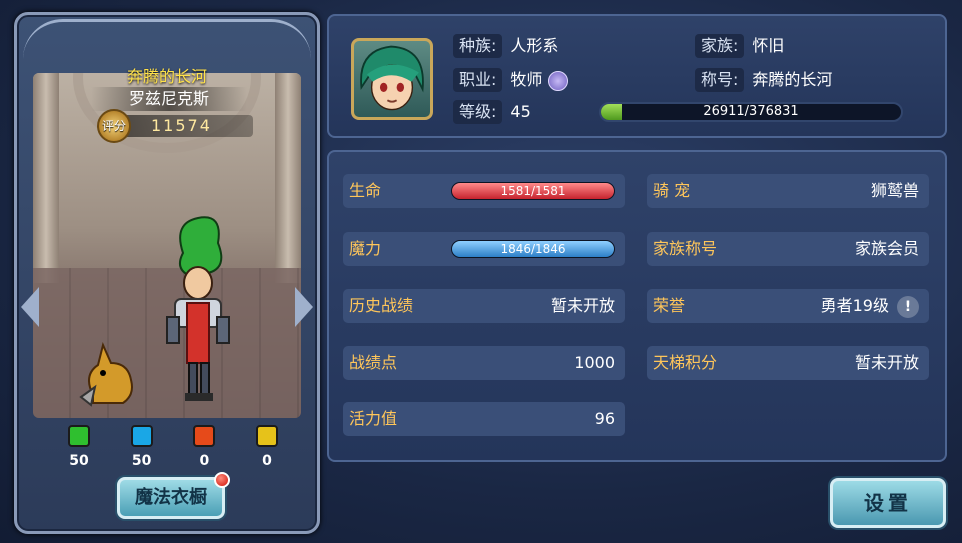 The image size is (962, 543). I want to click on character-name: 罗兹尼克斯, so click(169, 99).